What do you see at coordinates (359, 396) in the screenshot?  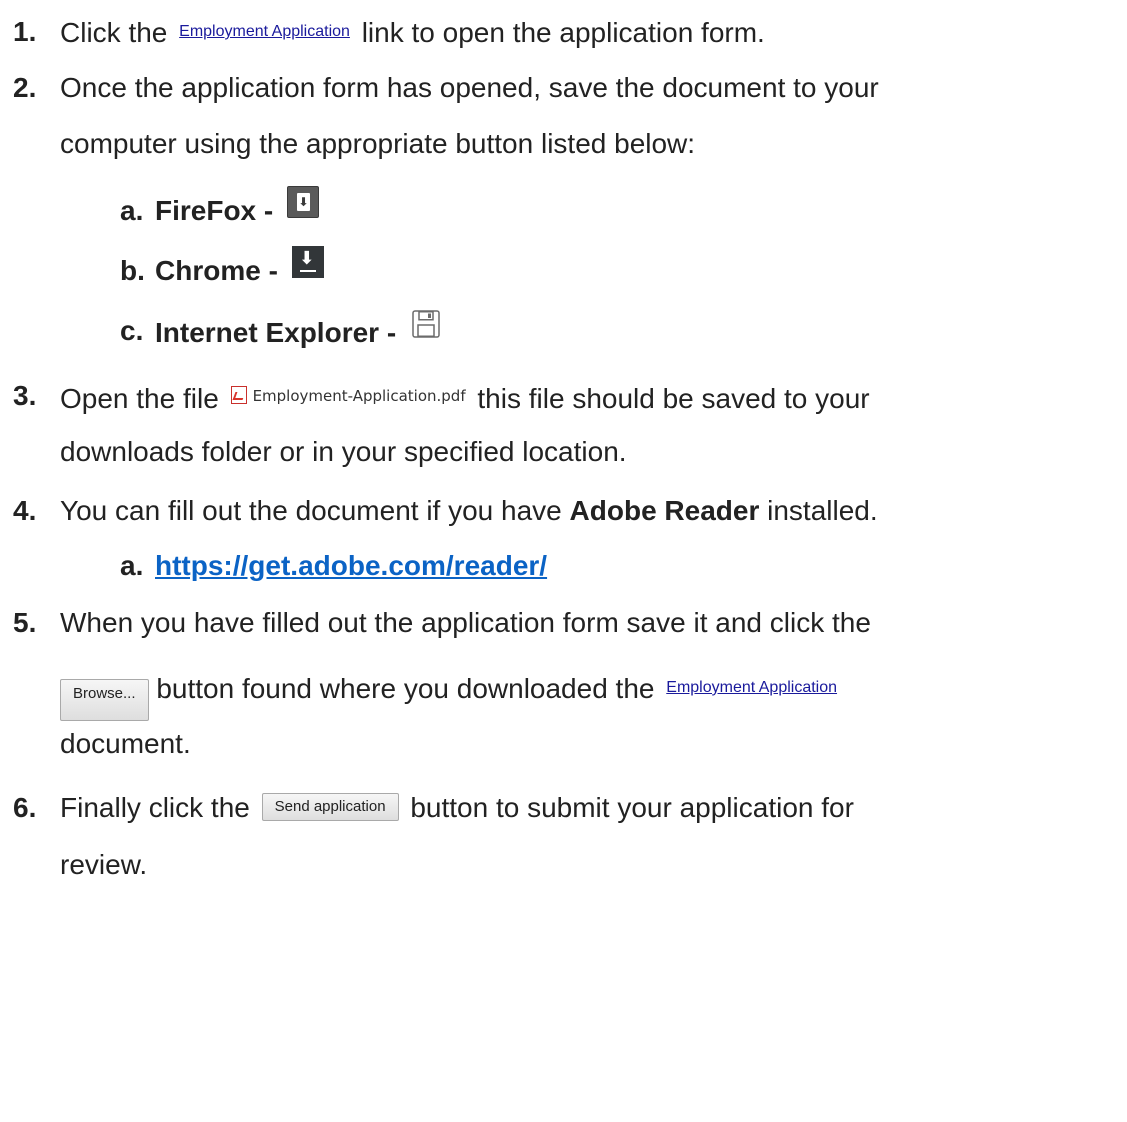 I see `pdf-file-name: Employment-Application.pdf` at bounding box center [359, 396].